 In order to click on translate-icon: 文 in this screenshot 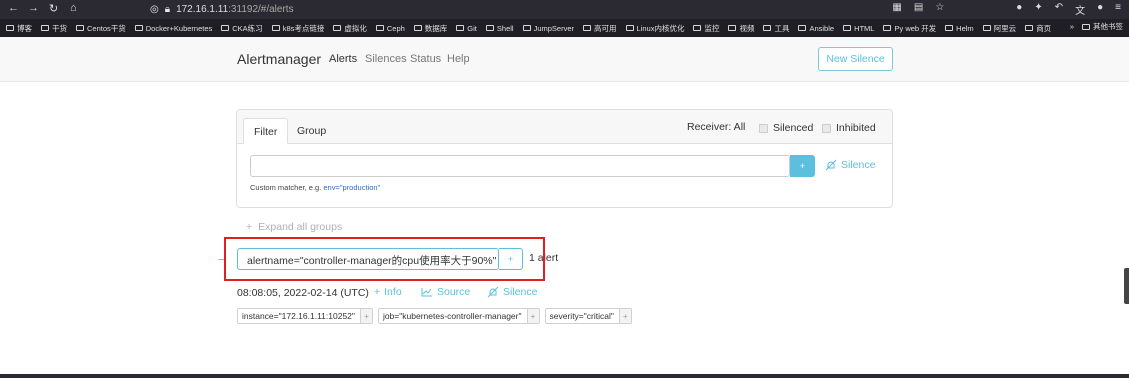, I will do `click(1080, 9)`.